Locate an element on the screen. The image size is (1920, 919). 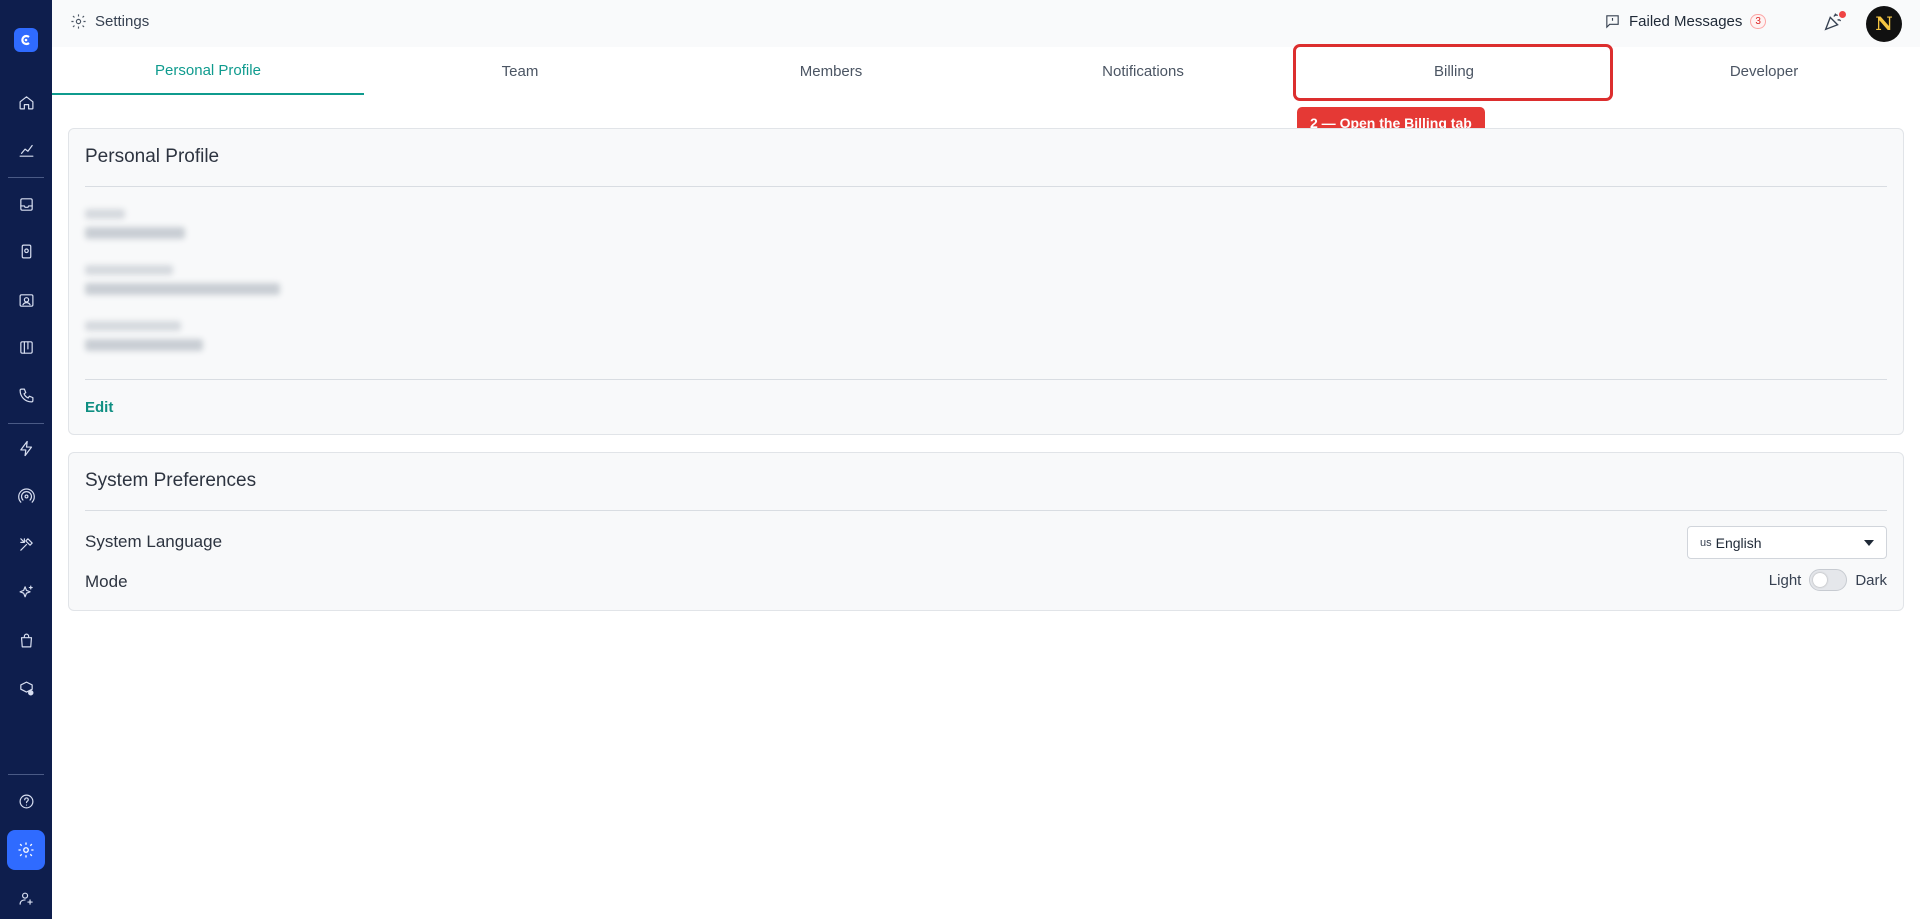
blurred-email-field is located at coordinates (182, 280).